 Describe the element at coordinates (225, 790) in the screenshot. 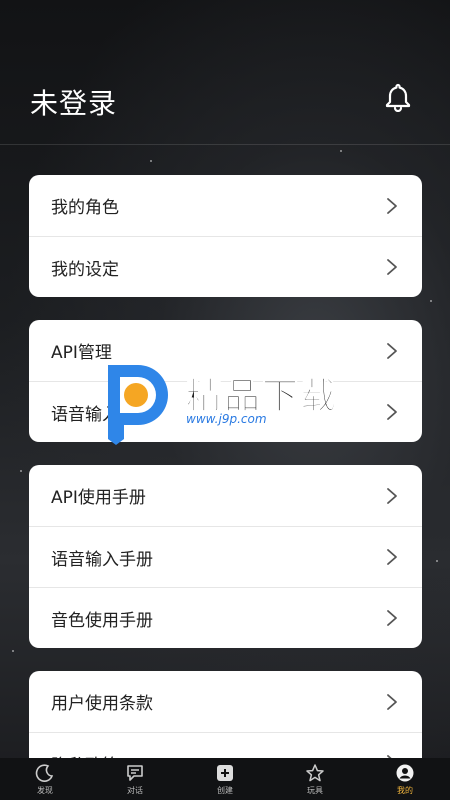

I see `tab-label: 创建` at that location.